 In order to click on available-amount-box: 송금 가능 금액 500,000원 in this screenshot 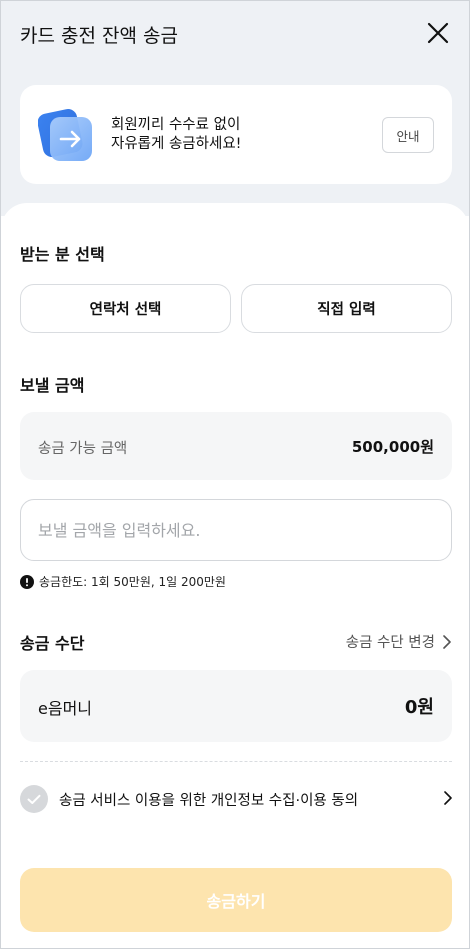, I will do `click(236, 446)`.